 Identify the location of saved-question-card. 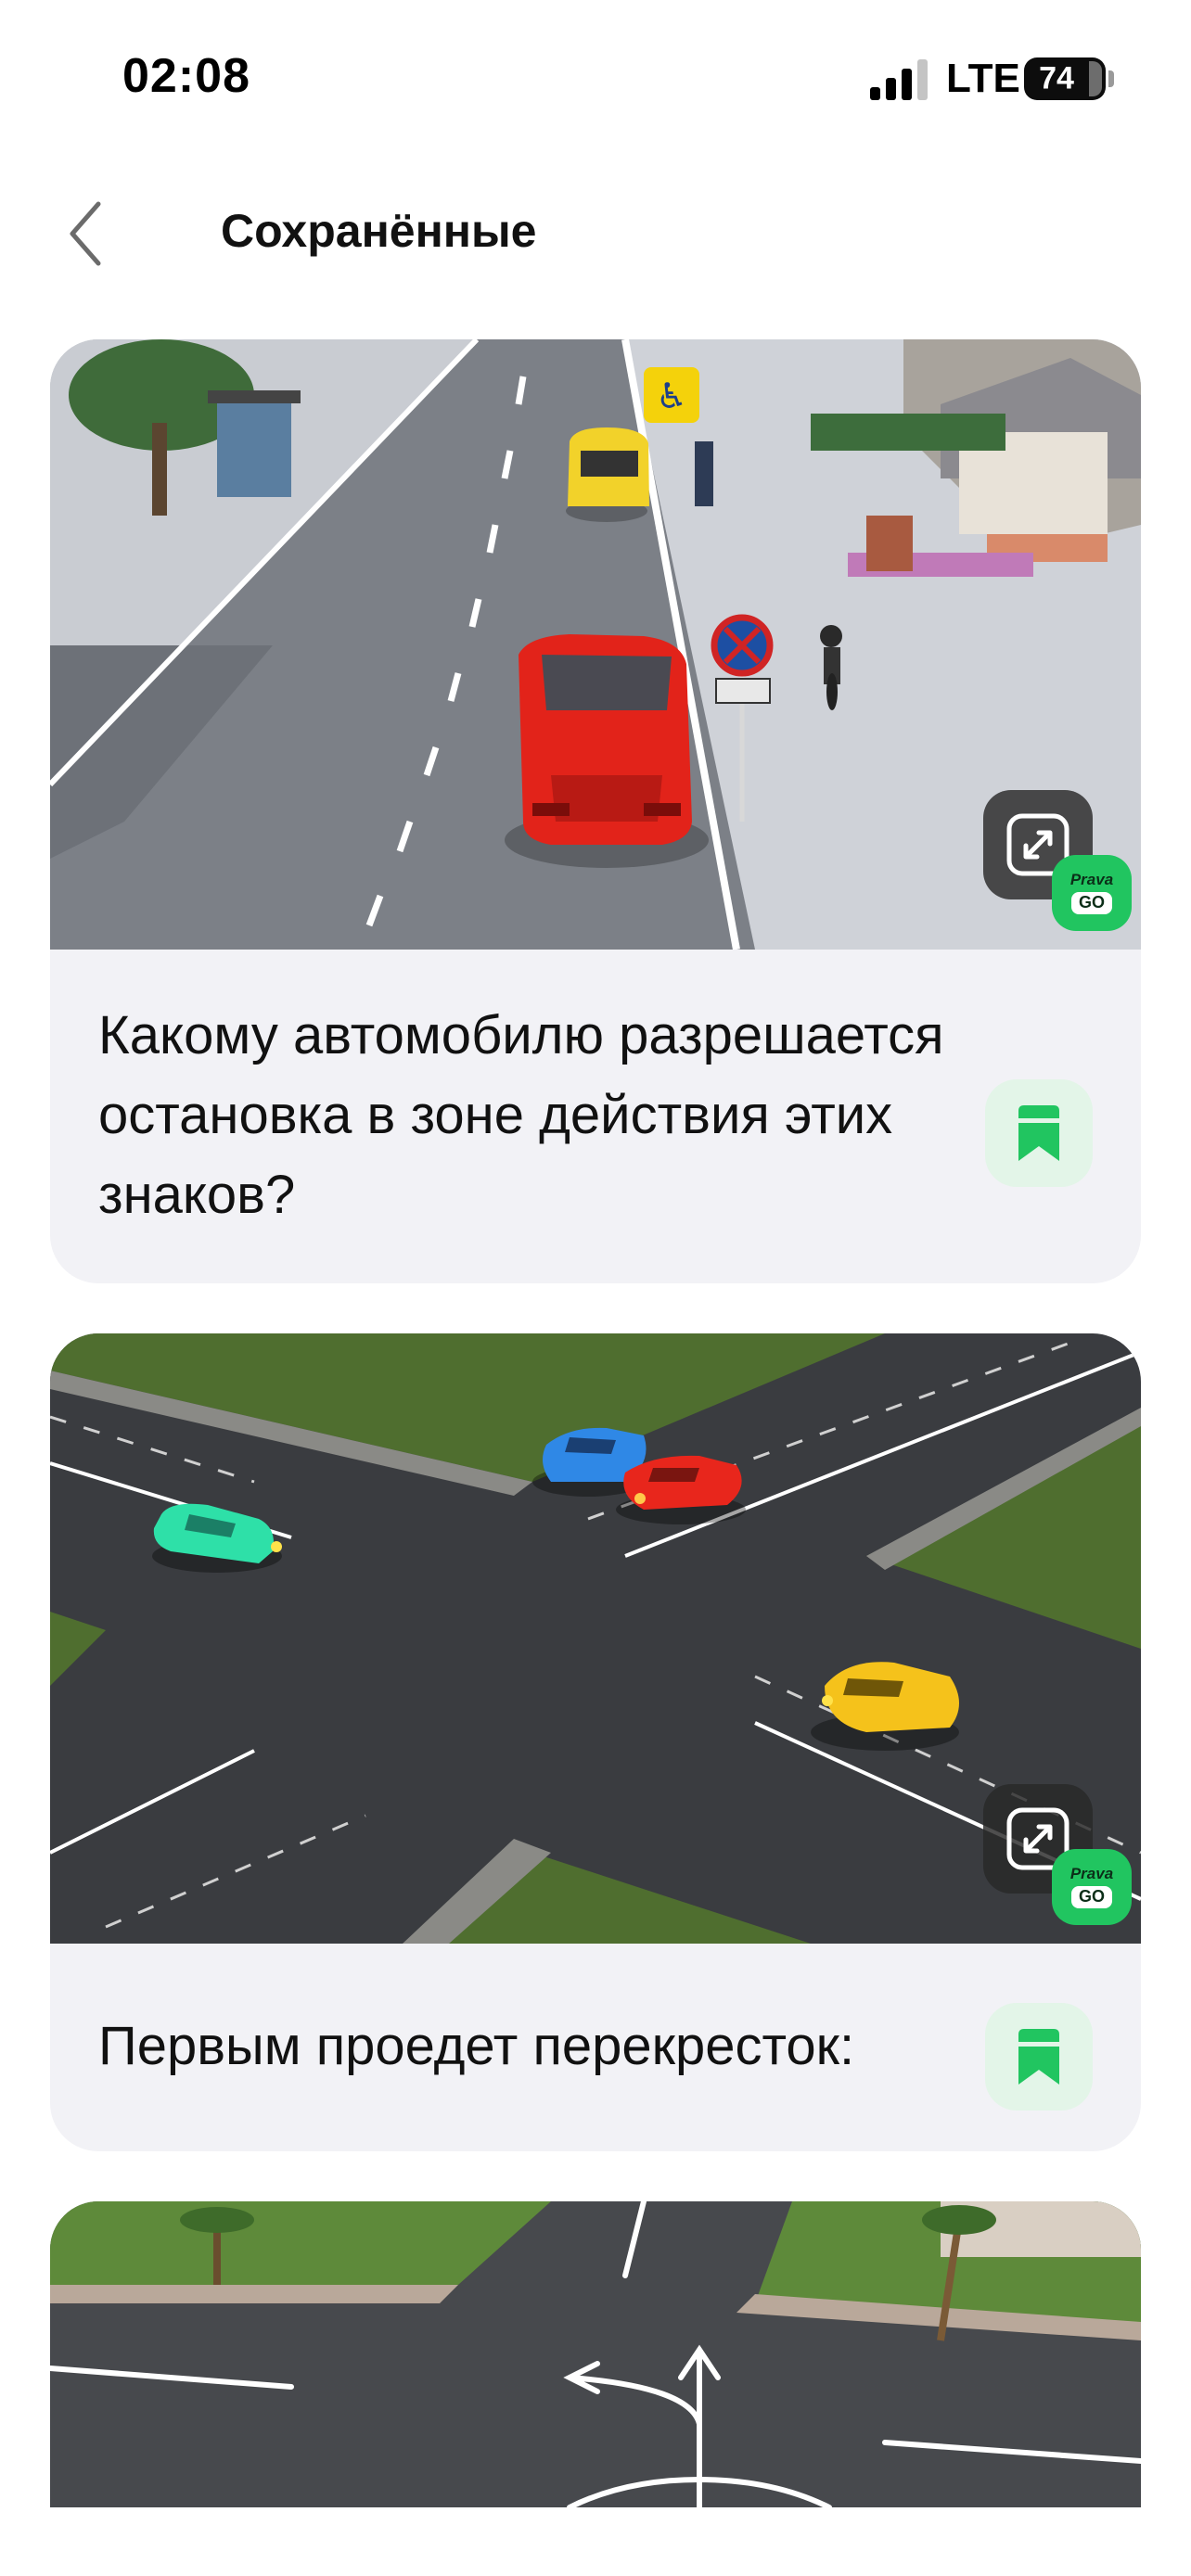
(595, 2354).